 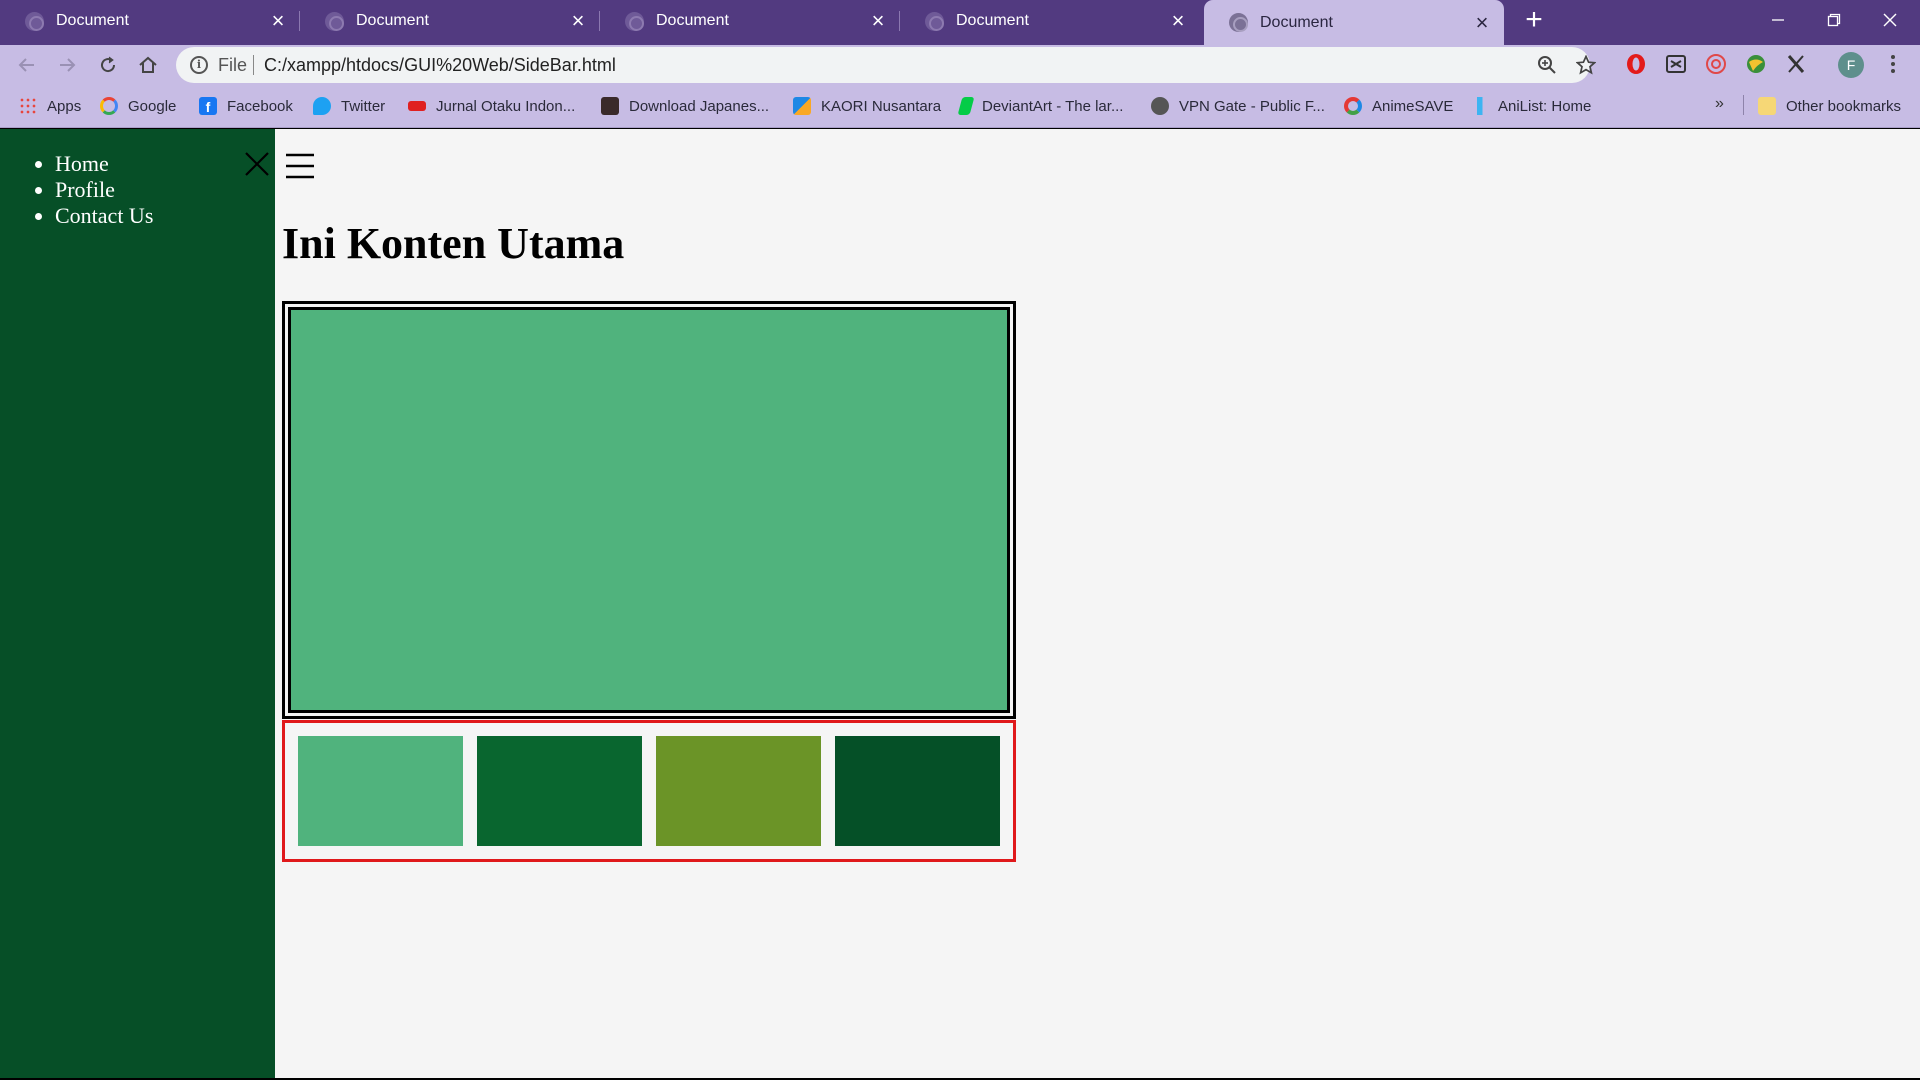 What do you see at coordinates (28, 106) in the screenshot?
I see `apps-grid-icon` at bounding box center [28, 106].